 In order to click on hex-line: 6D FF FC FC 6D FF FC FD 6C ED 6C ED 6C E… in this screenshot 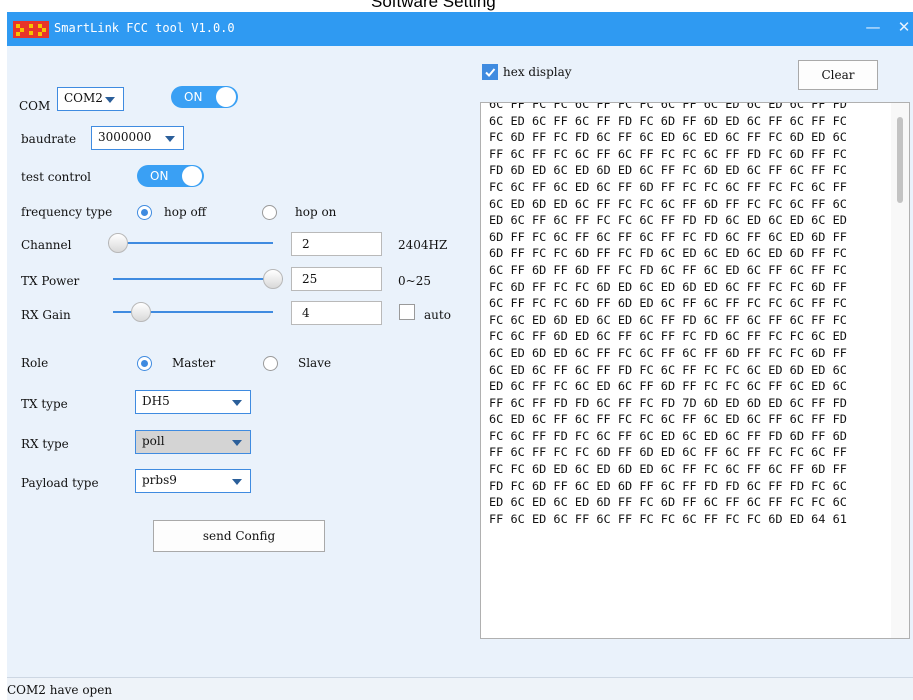, I will do `click(668, 253)`.